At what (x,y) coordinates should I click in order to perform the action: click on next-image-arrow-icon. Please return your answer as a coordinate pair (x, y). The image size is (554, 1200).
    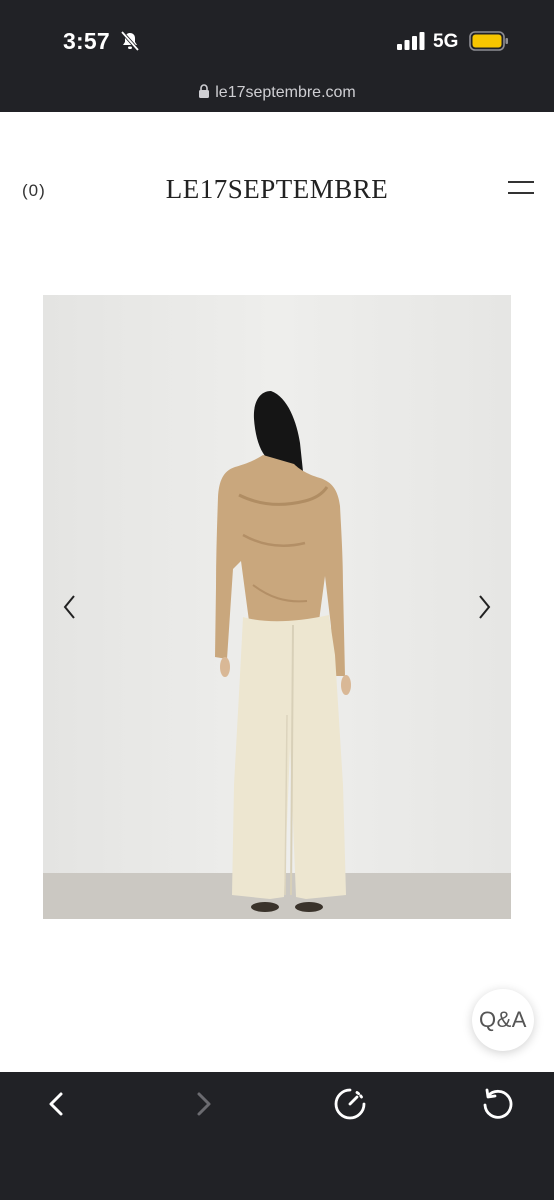
    Looking at the image, I should click on (484, 607).